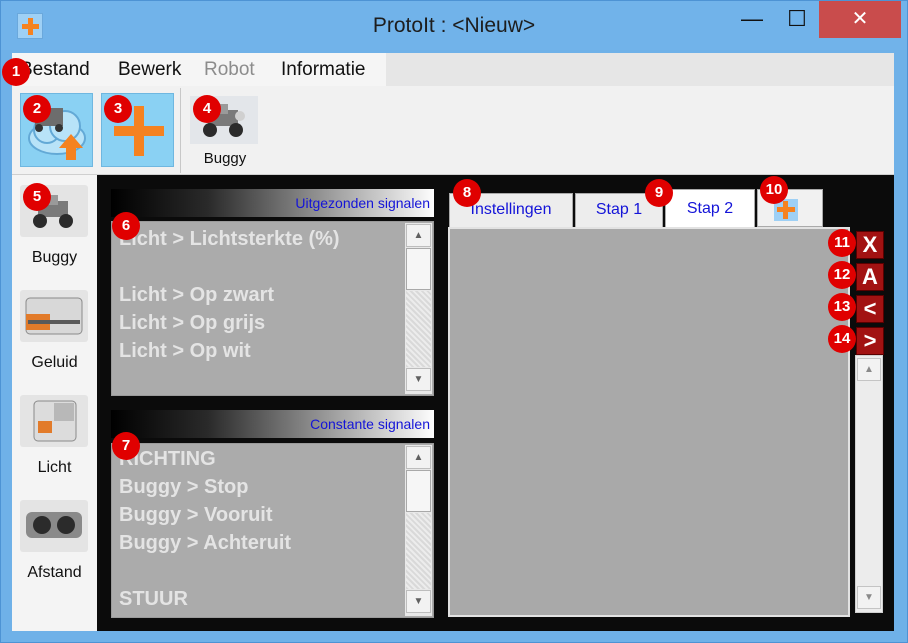  What do you see at coordinates (870, 309) in the screenshot?
I see `move-step-left-button: <` at bounding box center [870, 309].